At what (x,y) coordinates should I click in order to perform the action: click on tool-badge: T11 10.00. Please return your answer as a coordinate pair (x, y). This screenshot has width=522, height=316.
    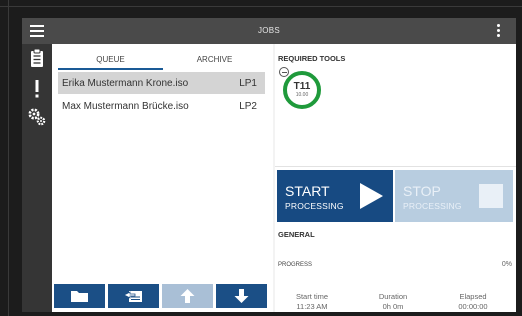
    Looking at the image, I should click on (300, 88).